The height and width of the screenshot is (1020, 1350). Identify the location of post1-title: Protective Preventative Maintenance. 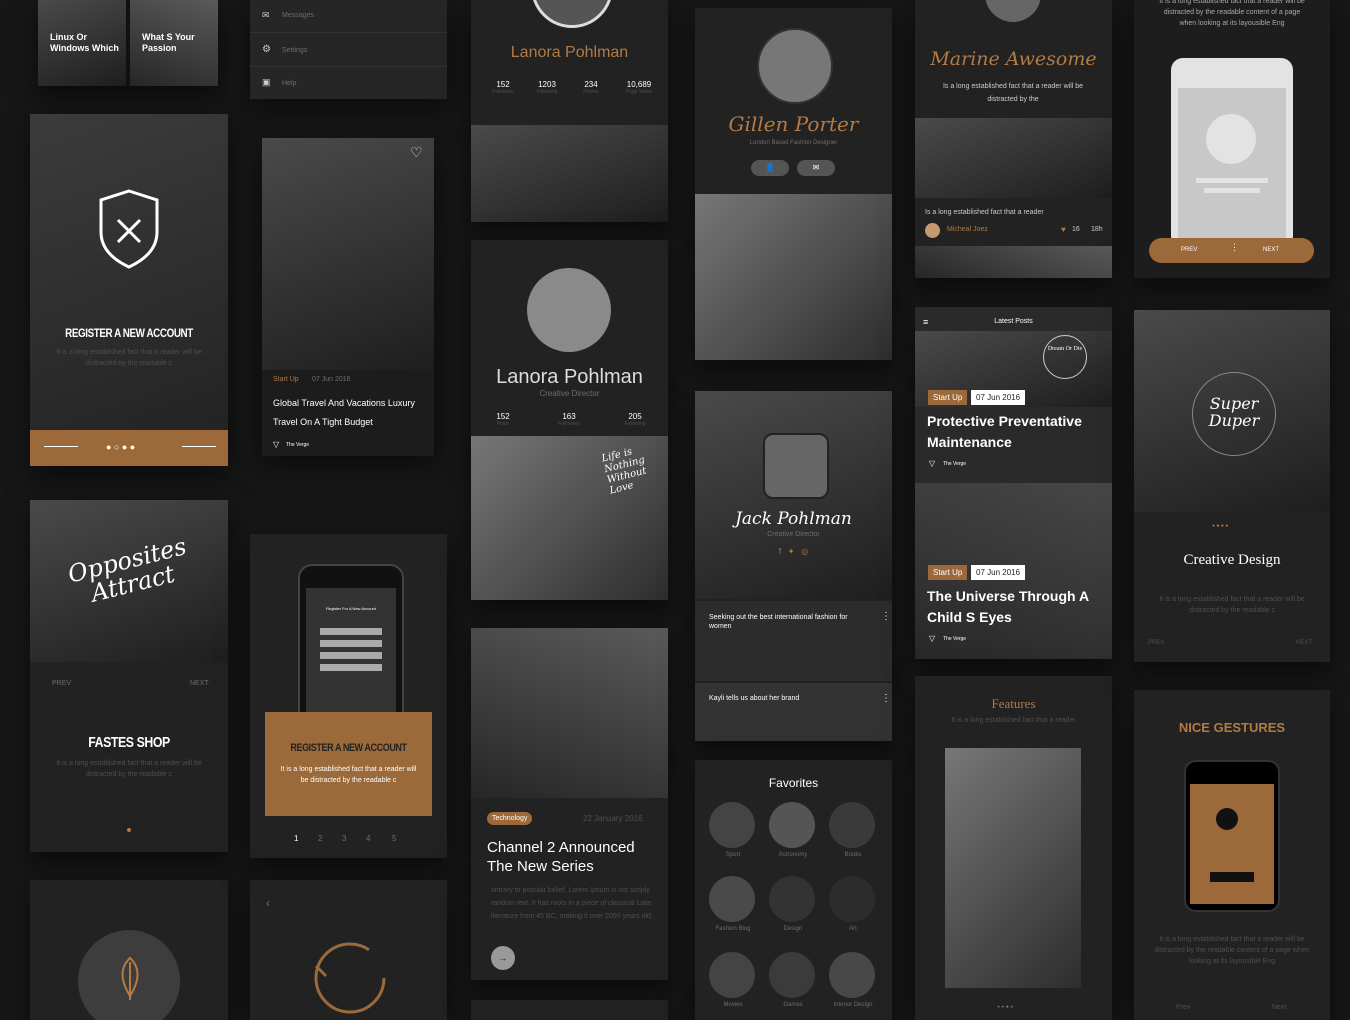
(1016, 432).